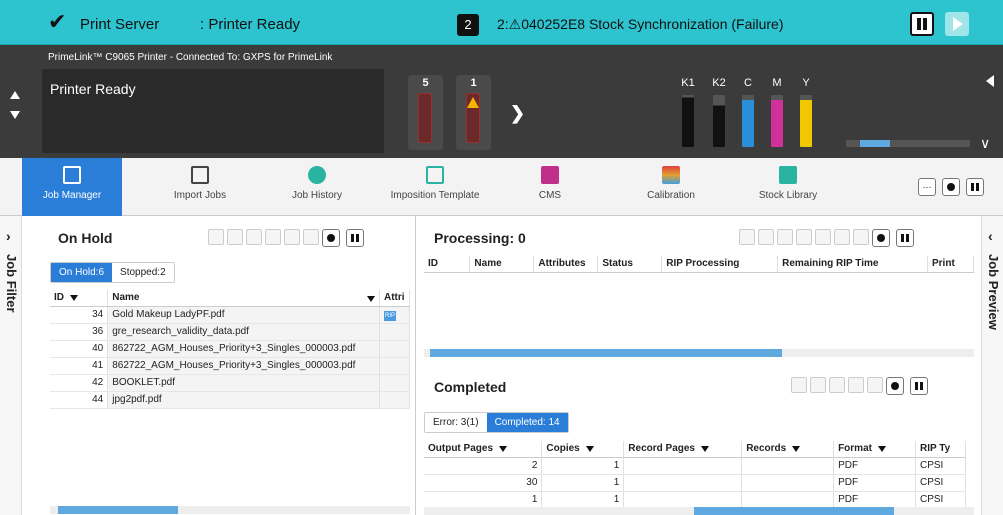  What do you see at coordinates (317, 175) in the screenshot?
I see `history-icon` at bounding box center [317, 175].